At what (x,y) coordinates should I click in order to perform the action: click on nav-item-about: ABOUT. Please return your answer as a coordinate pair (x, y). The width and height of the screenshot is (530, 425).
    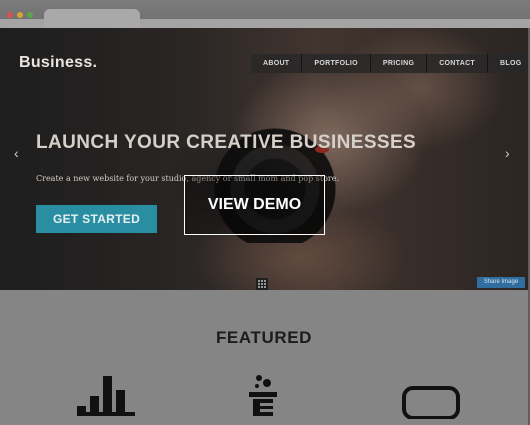
    Looking at the image, I should click on (277, 63).